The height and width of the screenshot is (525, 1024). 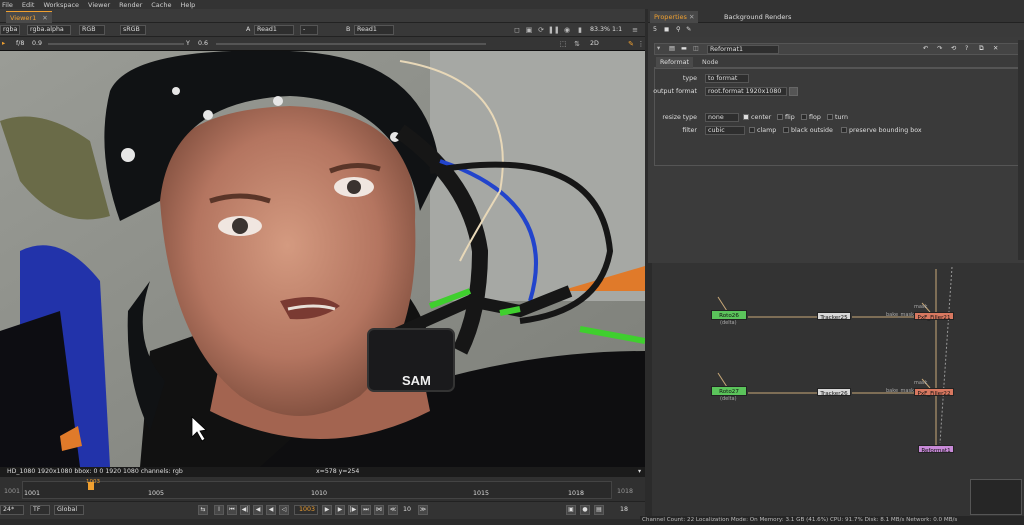 I want to click on flop-checkbox: flop, so click(x=811, y=118).